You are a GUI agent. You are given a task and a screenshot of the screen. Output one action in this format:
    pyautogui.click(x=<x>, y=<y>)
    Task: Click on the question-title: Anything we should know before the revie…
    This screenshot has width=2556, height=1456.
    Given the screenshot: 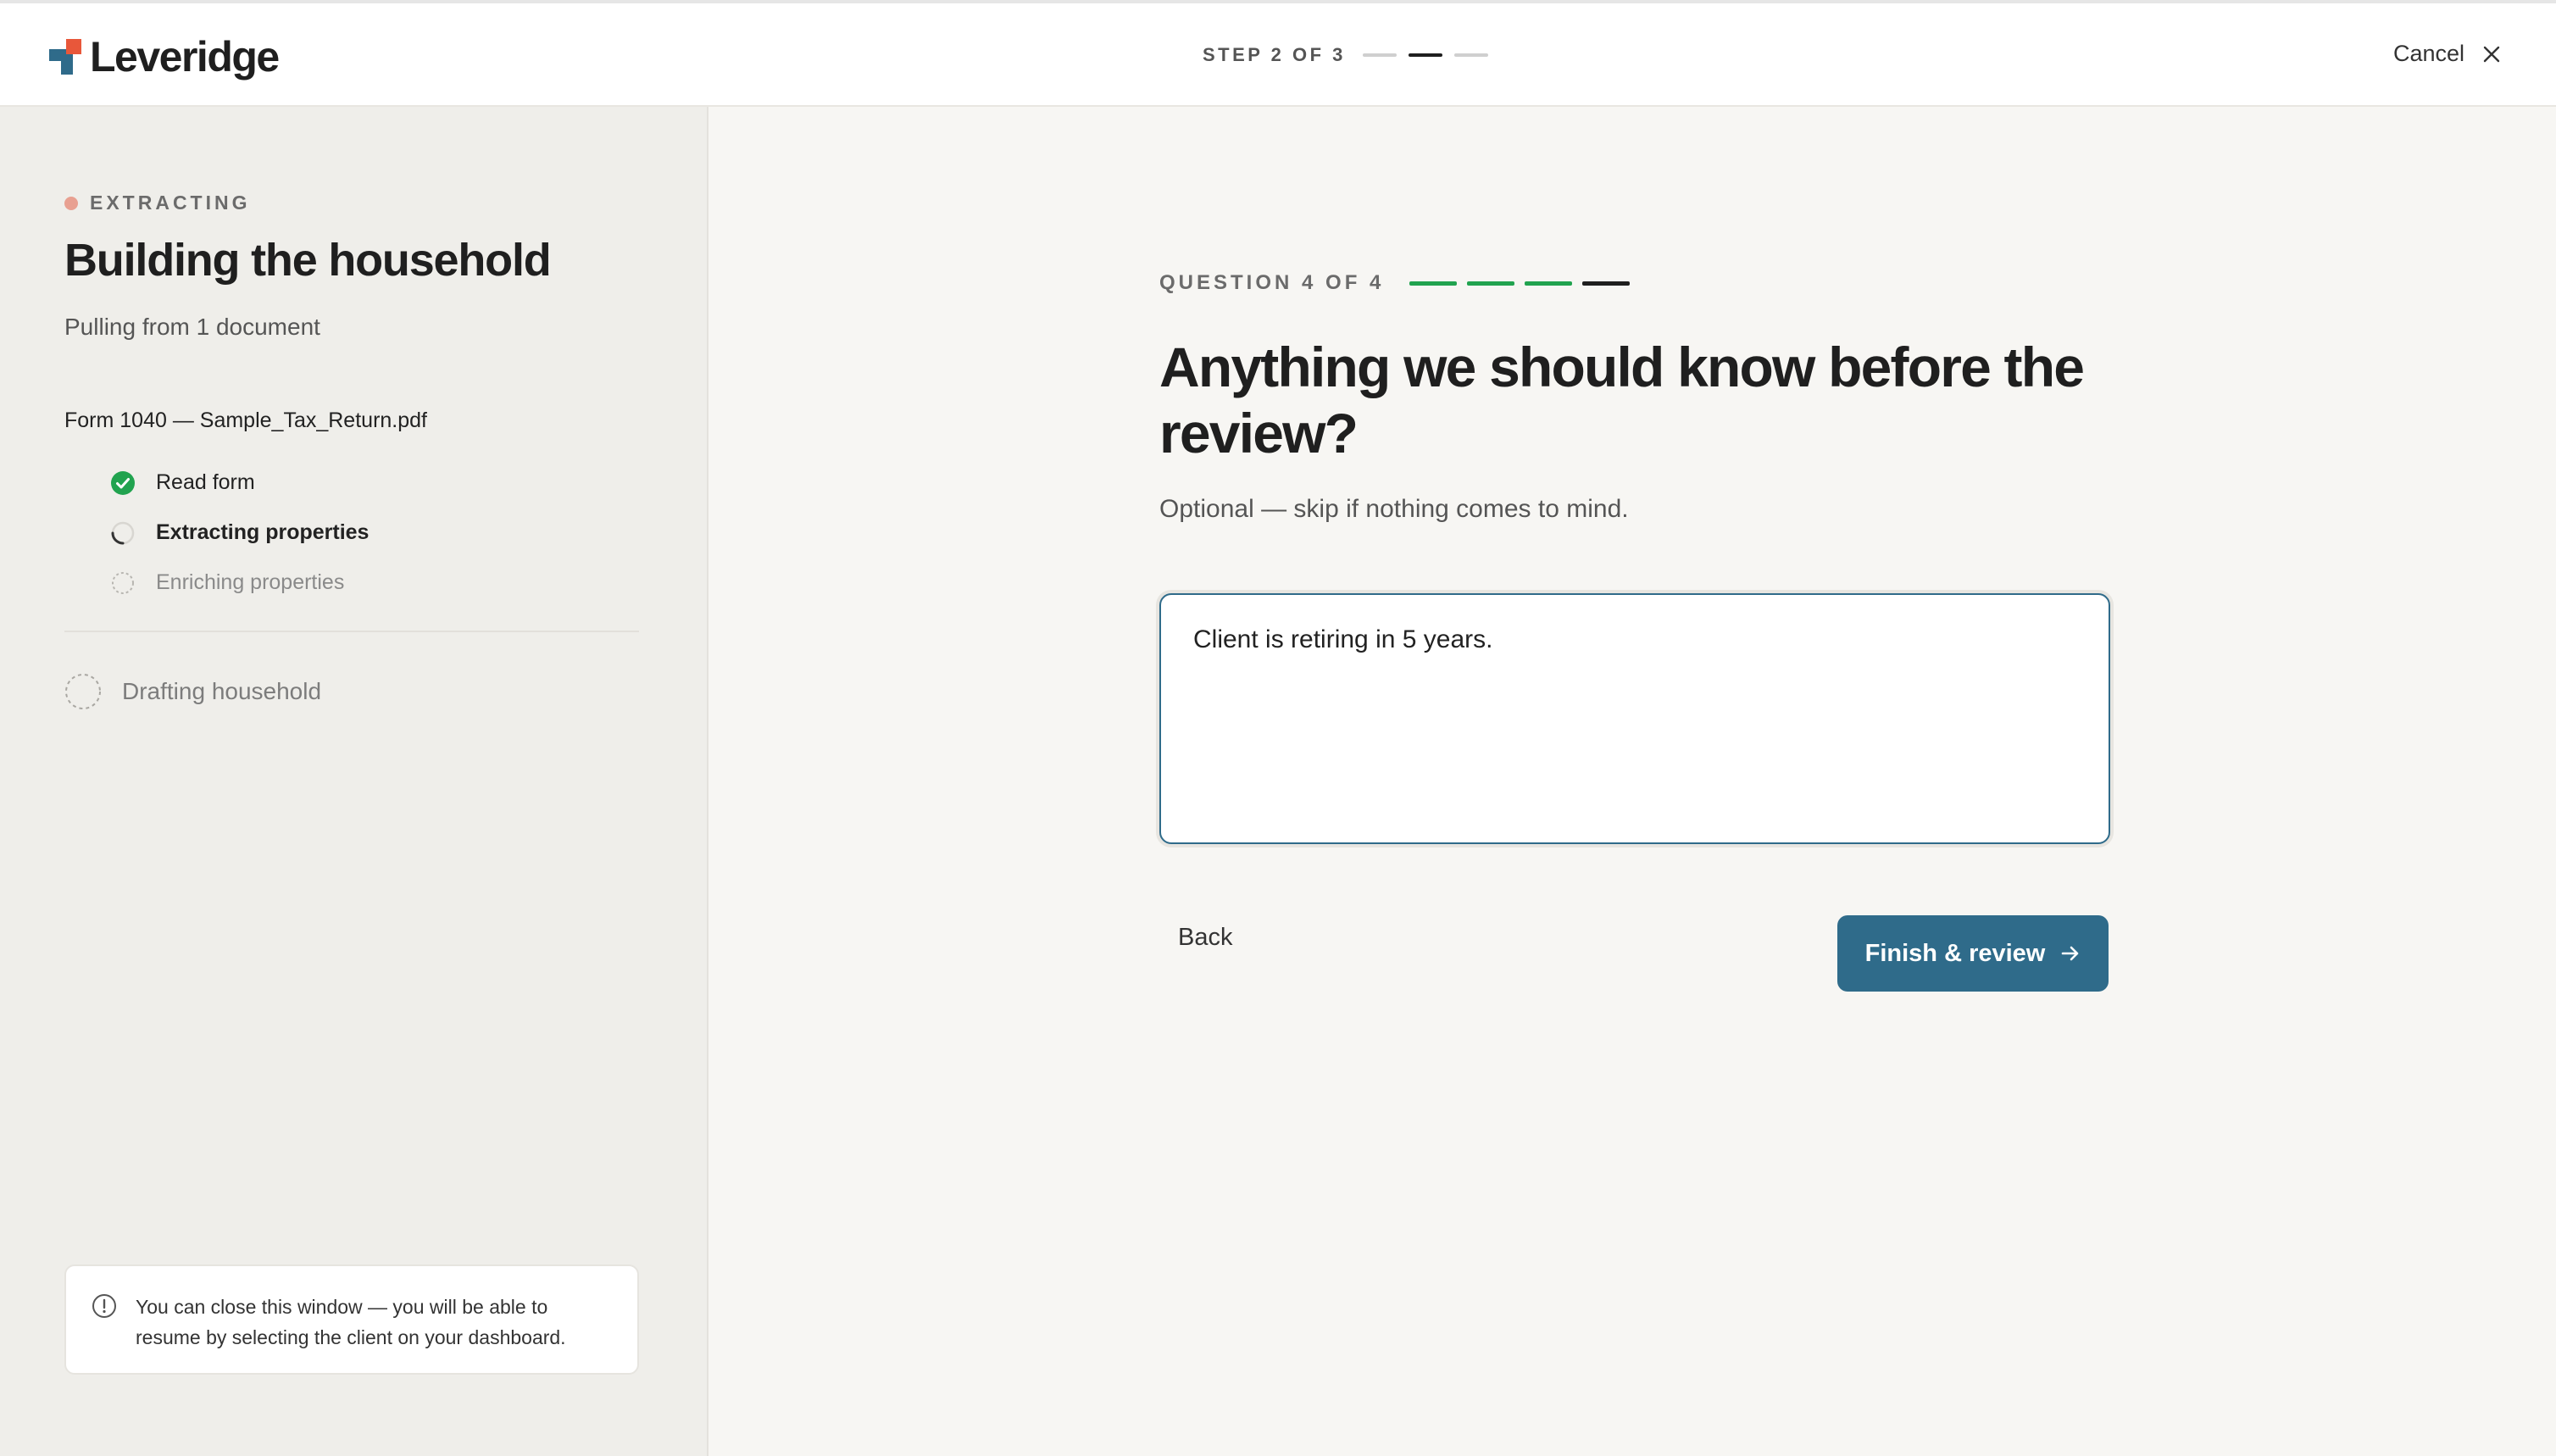 What is the action you would take?
    pyautogui.click(x=1622, y=400)
    